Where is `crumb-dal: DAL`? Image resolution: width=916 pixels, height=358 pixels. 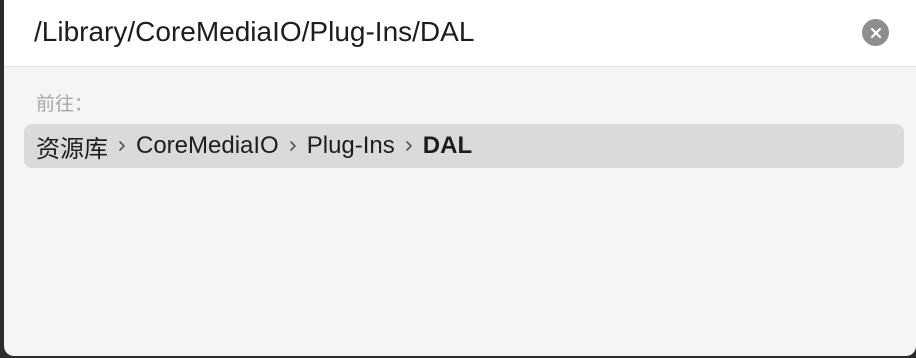
crumb-dal: DAL is located at coordinates (447, 145).